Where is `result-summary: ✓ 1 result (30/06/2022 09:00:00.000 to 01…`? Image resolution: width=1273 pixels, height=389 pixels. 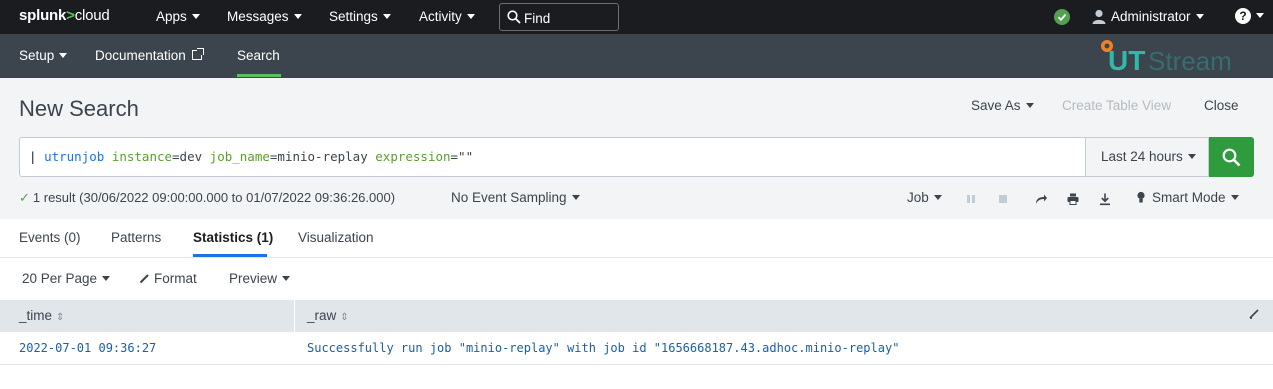
result-summary: ✓ 1 result (30/06/2022 09:00:00.000 to 01… is located at coordinates (207, 198).